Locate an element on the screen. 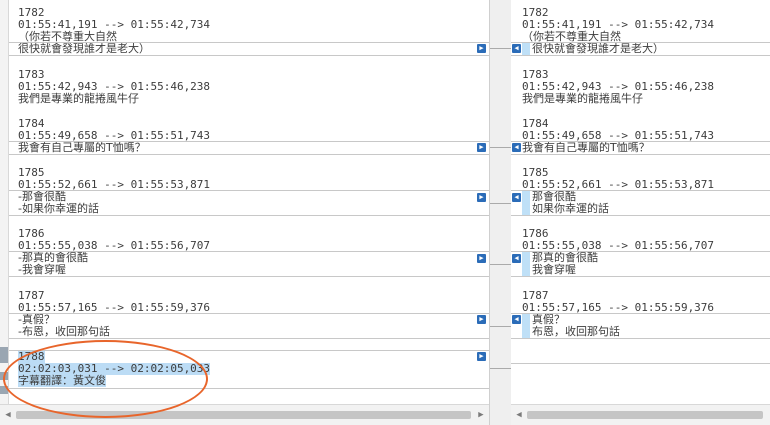 This screenshot has height=425, width=770. cue-text: -布恩，收回那句話 is located at coordinates (64, 331).